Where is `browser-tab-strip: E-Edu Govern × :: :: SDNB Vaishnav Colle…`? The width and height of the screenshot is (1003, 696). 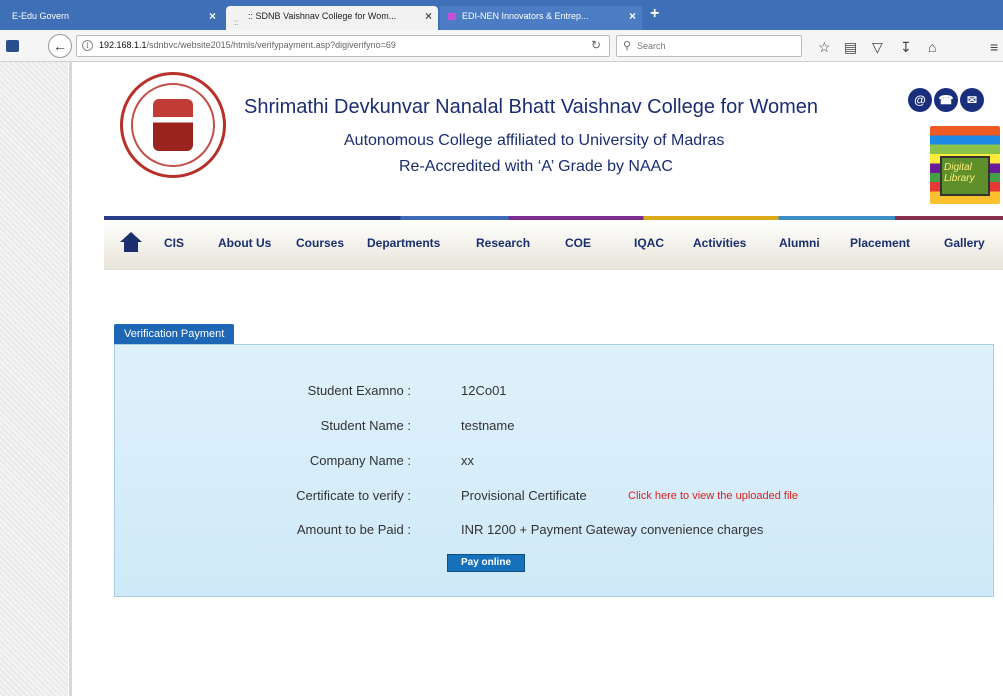
browser-tab-strip: E-Edu Govern × :: :: SDNB Vaishnav Colle… is located at coordinates (501, 15).